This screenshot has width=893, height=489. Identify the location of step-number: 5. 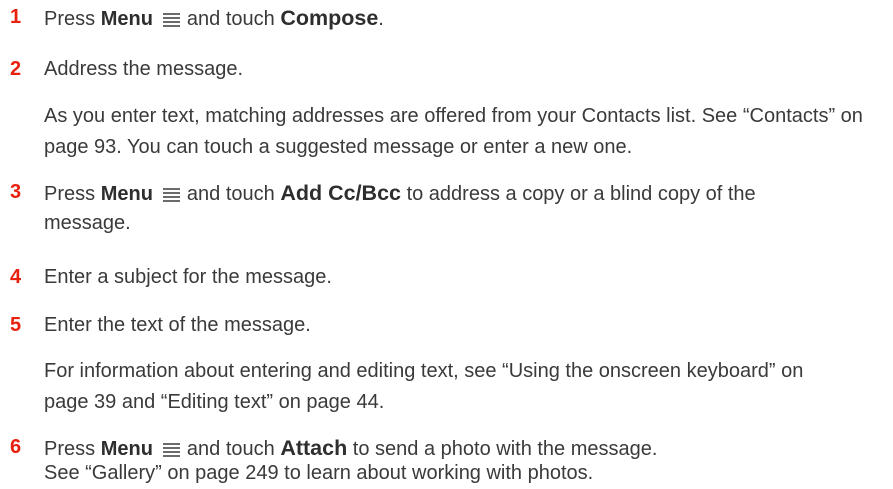
(16, 325).